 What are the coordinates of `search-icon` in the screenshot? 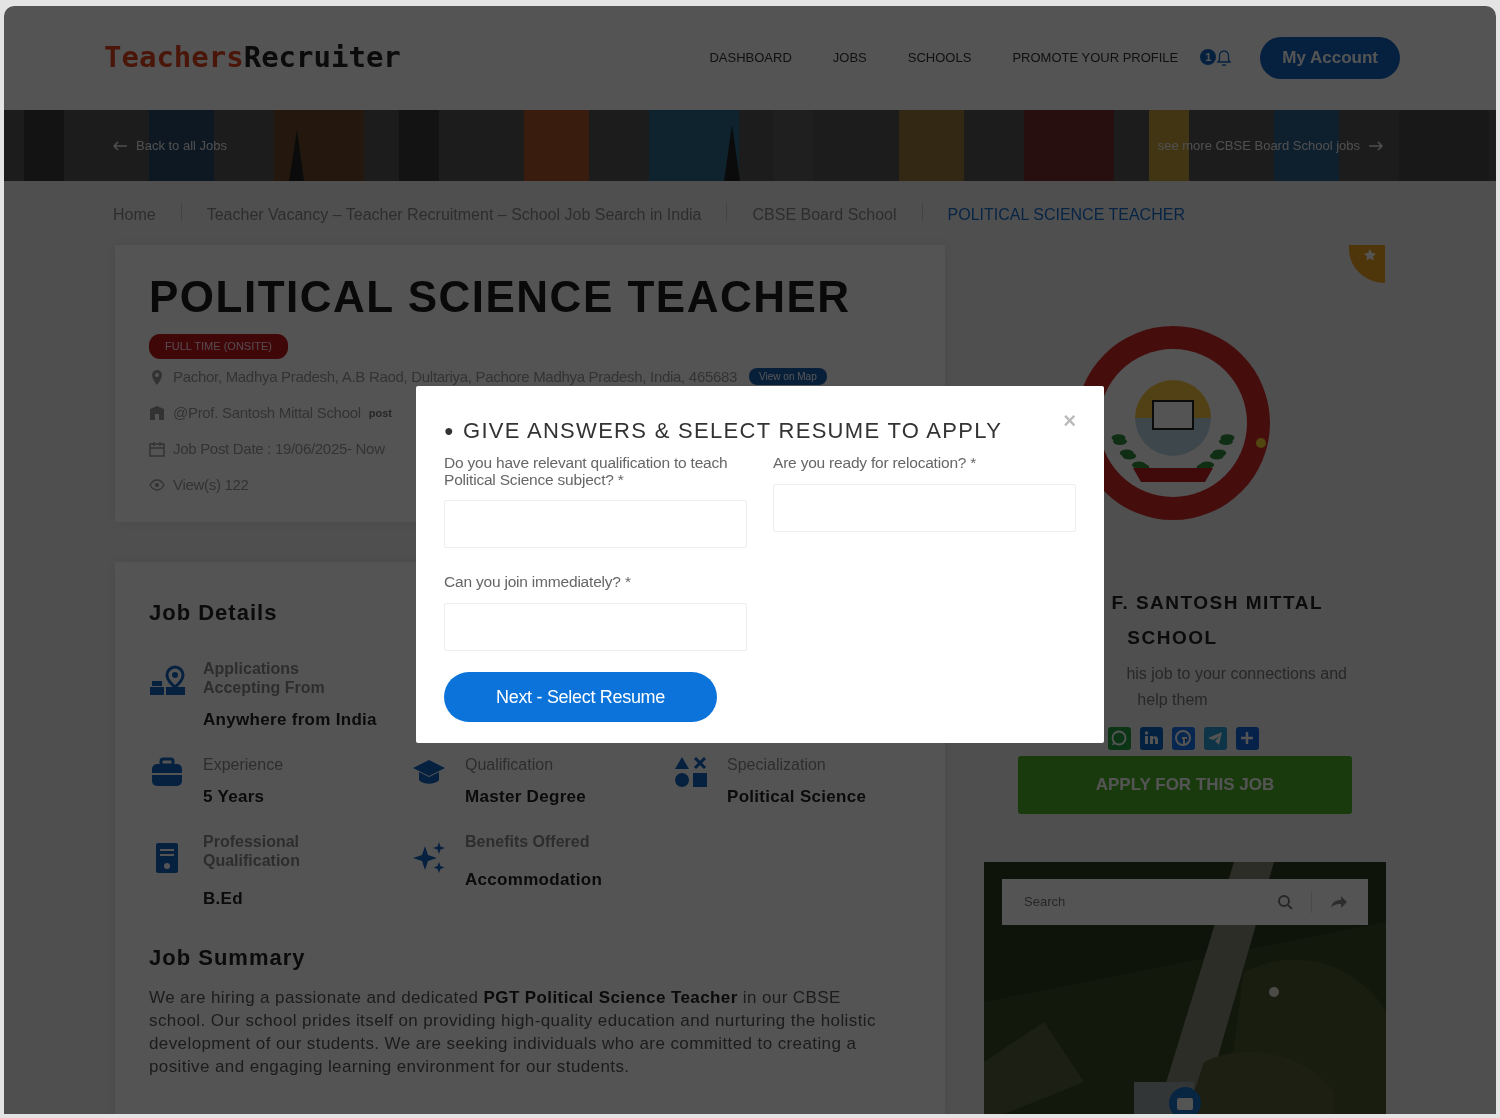 It's located at (1285, 902).